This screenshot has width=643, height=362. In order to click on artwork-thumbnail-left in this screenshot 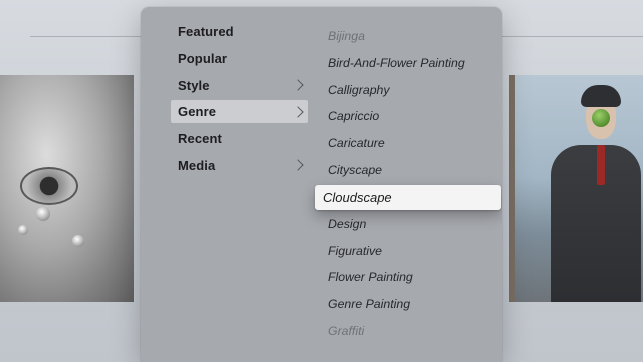, I will do `click(67, 188)`.